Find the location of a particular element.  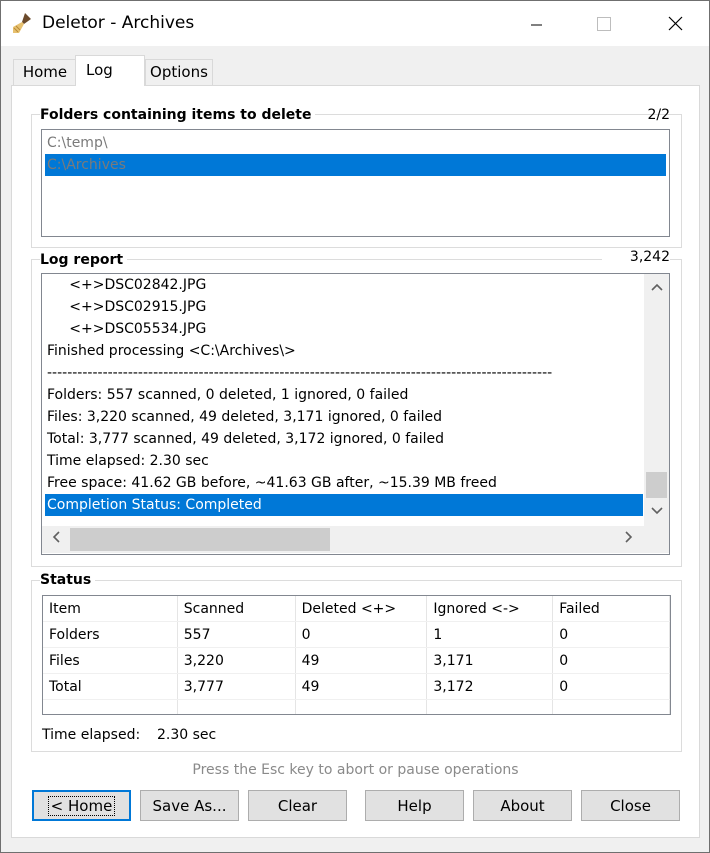

close-icon is located at coordinates (675, 23).